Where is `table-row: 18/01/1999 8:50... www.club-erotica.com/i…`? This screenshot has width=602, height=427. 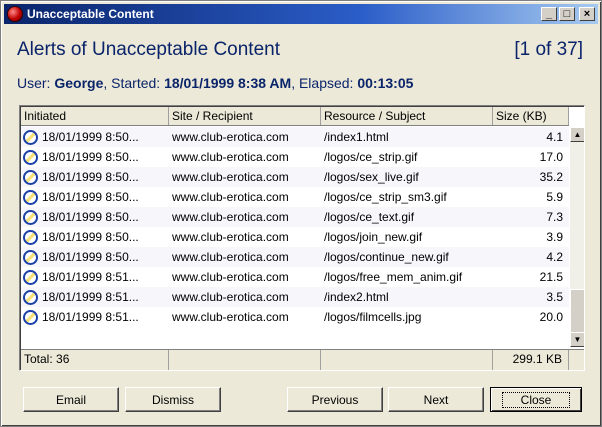 table-row: 18/01/1999 8:50... www.club-erotica.com/i… is located at coordinates (295, 137).